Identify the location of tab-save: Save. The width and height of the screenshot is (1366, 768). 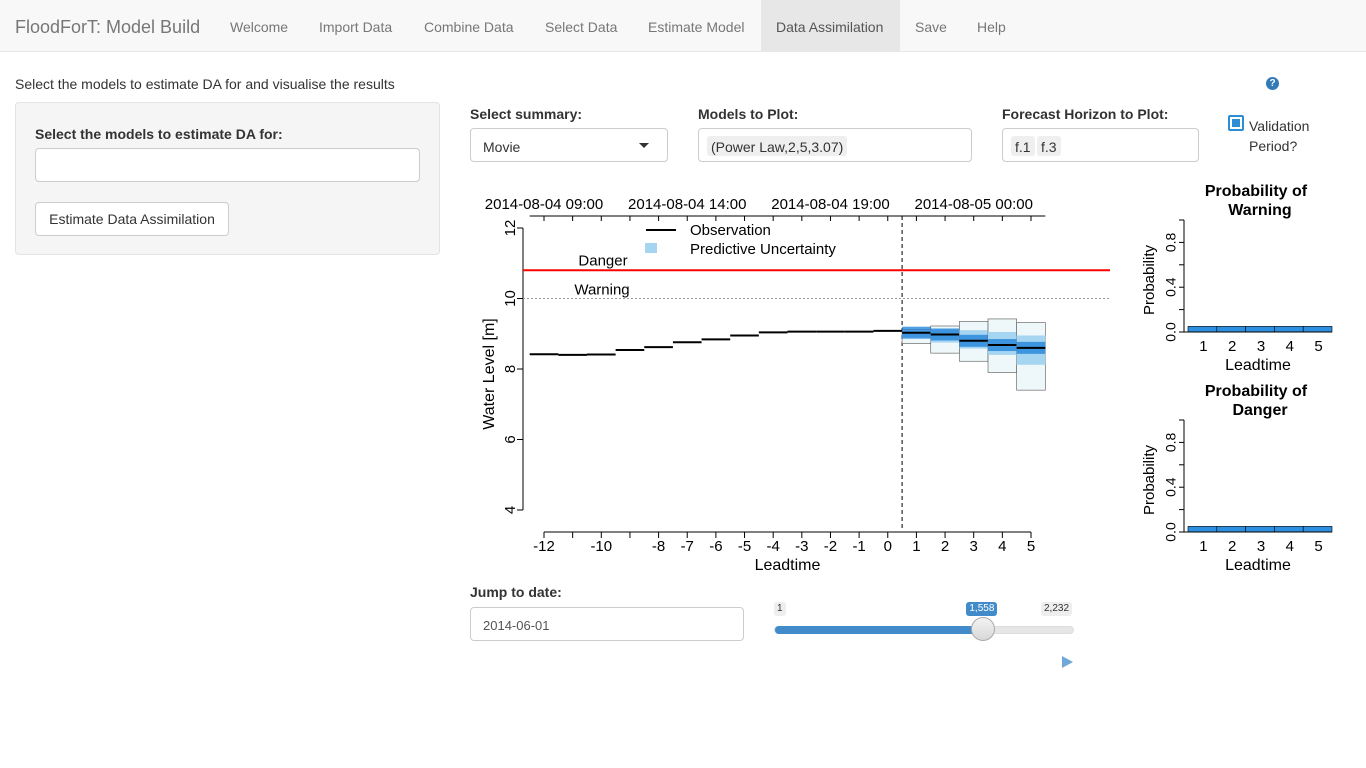
(931, 25).